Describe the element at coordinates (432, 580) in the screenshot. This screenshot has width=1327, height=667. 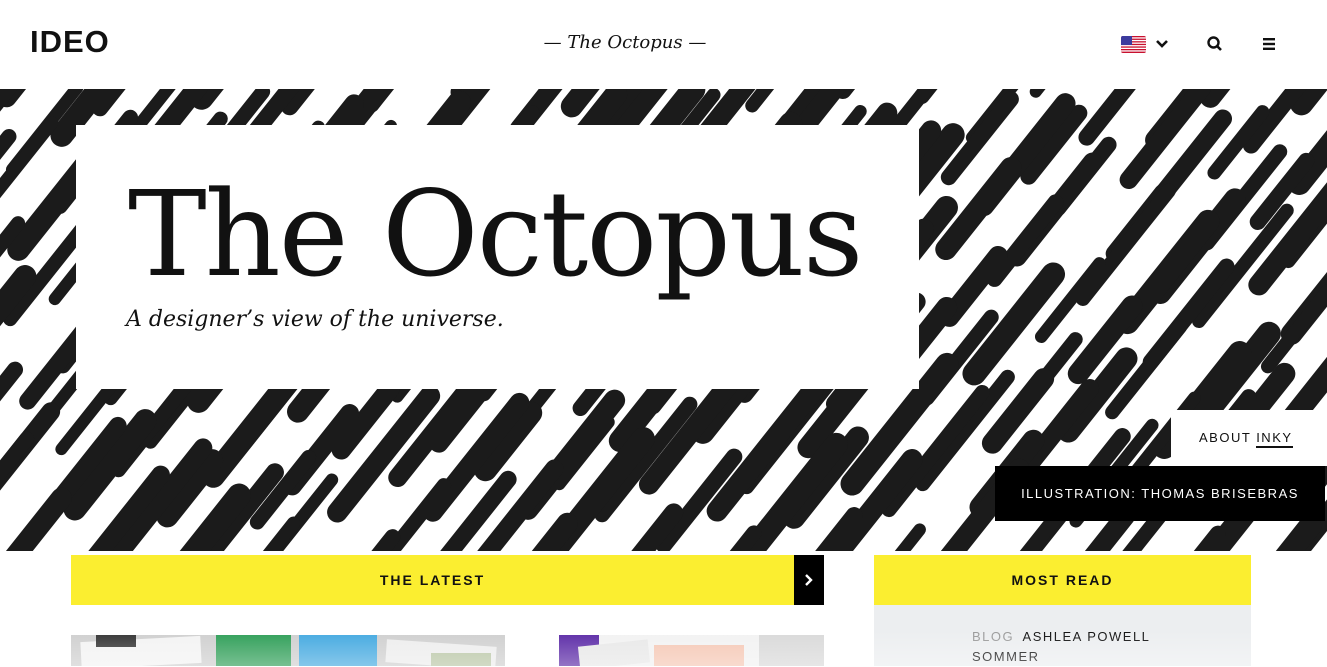
I see `the-latest-header: THE LATEST` at that location.